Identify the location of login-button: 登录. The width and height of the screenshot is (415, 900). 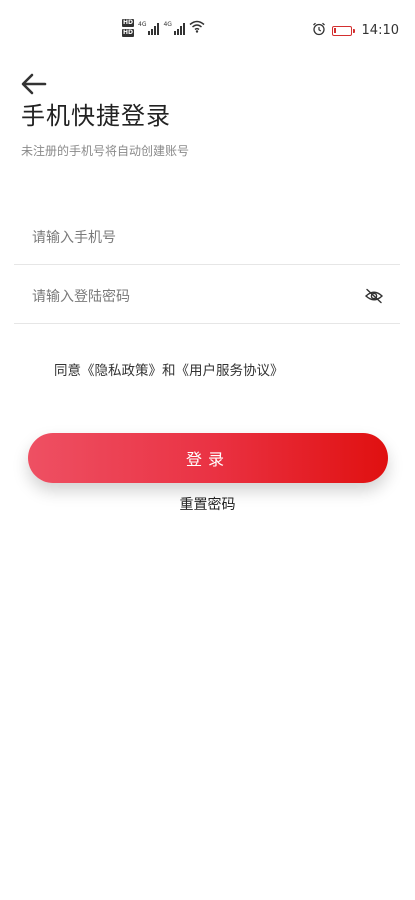
(208, 458).